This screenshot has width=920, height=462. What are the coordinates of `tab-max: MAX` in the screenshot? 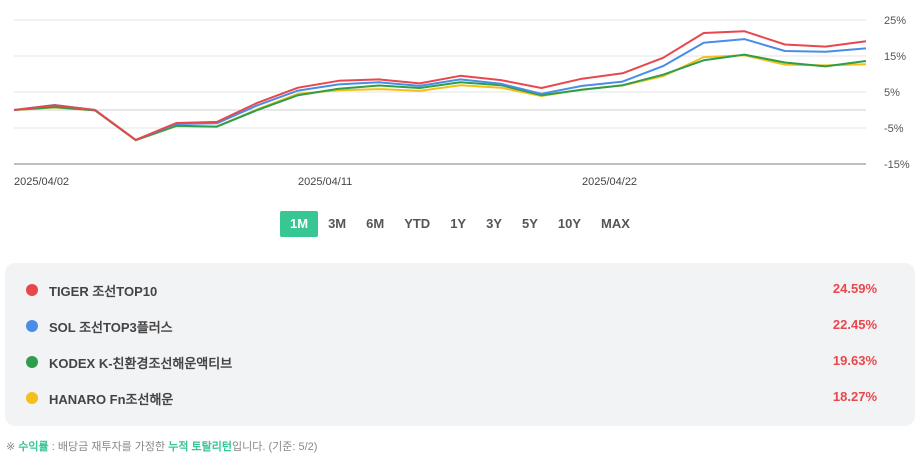 It's located at (615, 224).